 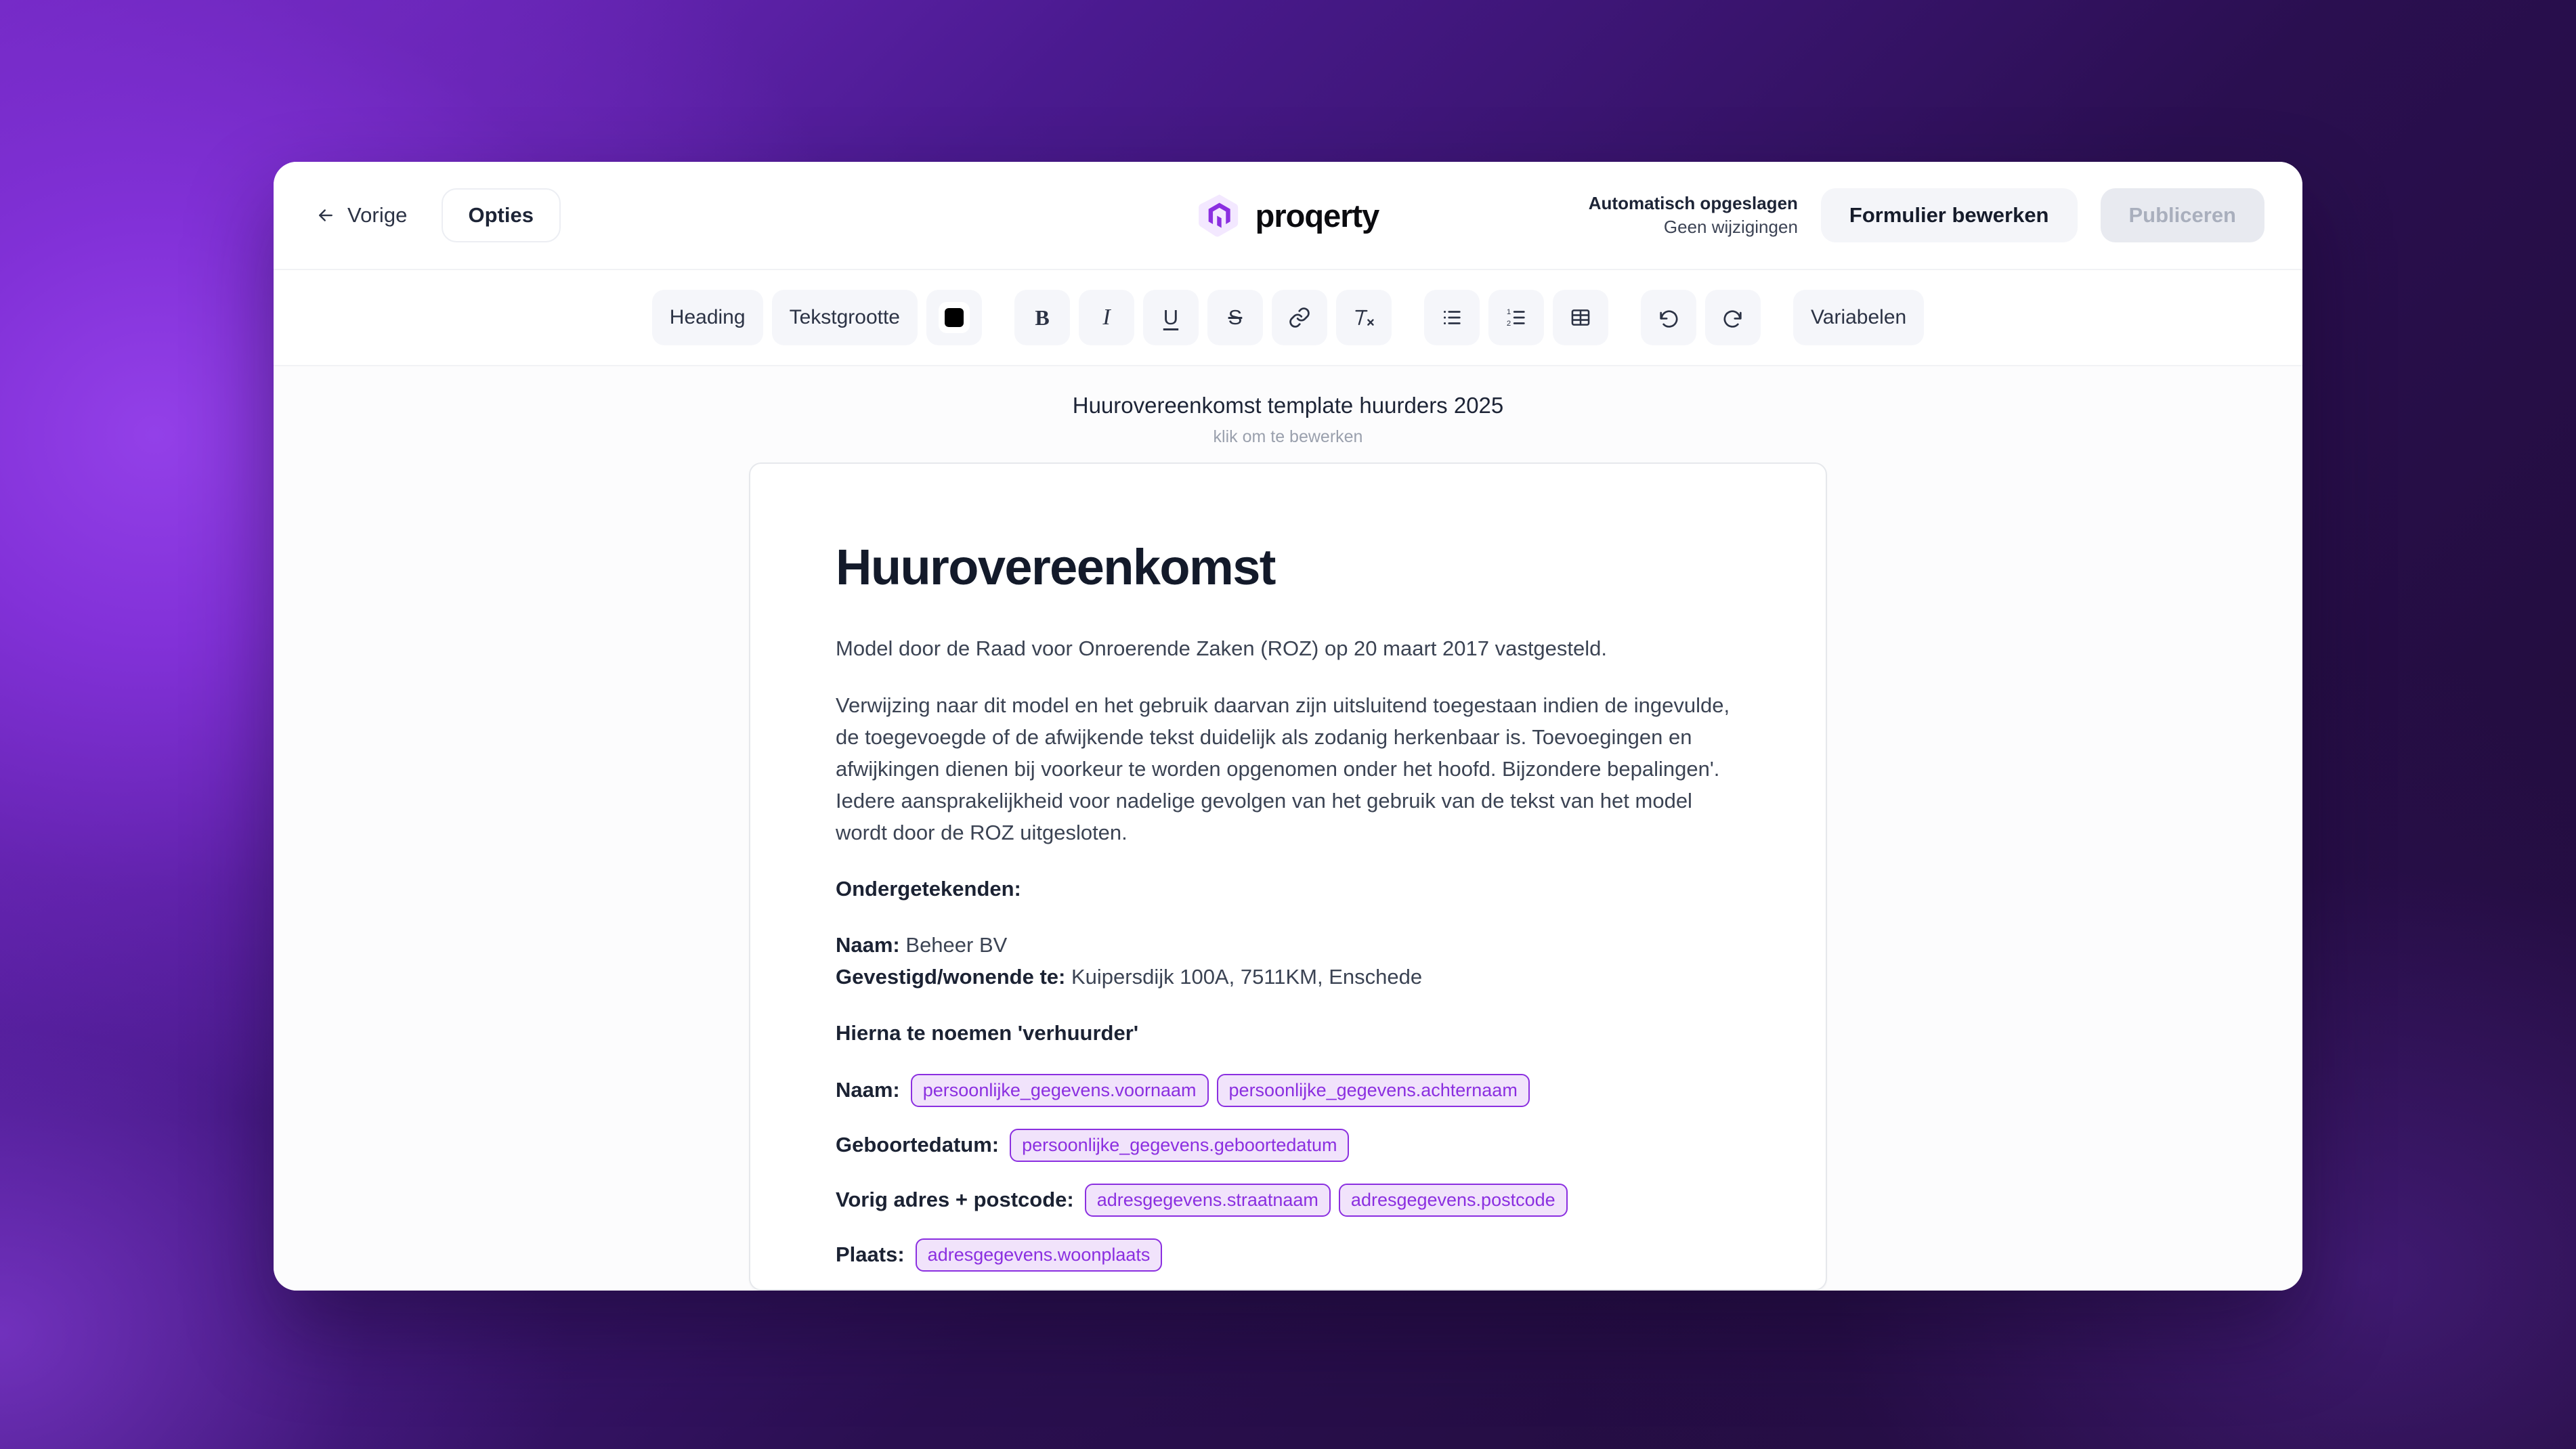 I want to click on variable-chip: adresgegevens.woonplaats, so click(x=1039, y=1255).